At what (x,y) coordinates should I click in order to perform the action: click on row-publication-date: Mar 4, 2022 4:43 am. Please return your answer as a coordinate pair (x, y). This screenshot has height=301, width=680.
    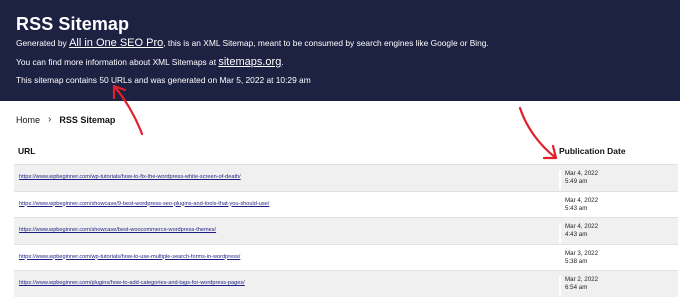
    Looking at the image, I should click on (619, 233).